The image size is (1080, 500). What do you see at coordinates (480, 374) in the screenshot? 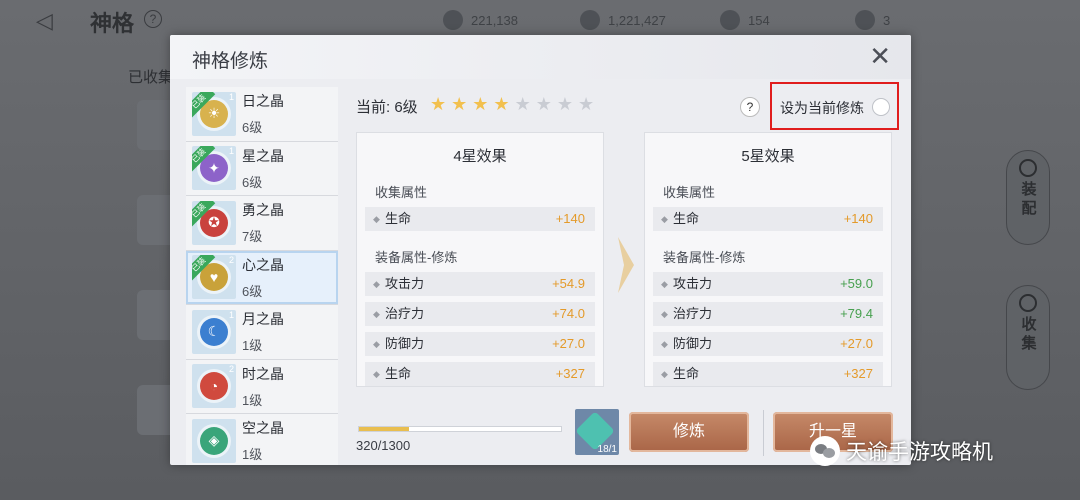
I see `stat-row: ◆ 生命 +327` at bounding box center [480, 374].